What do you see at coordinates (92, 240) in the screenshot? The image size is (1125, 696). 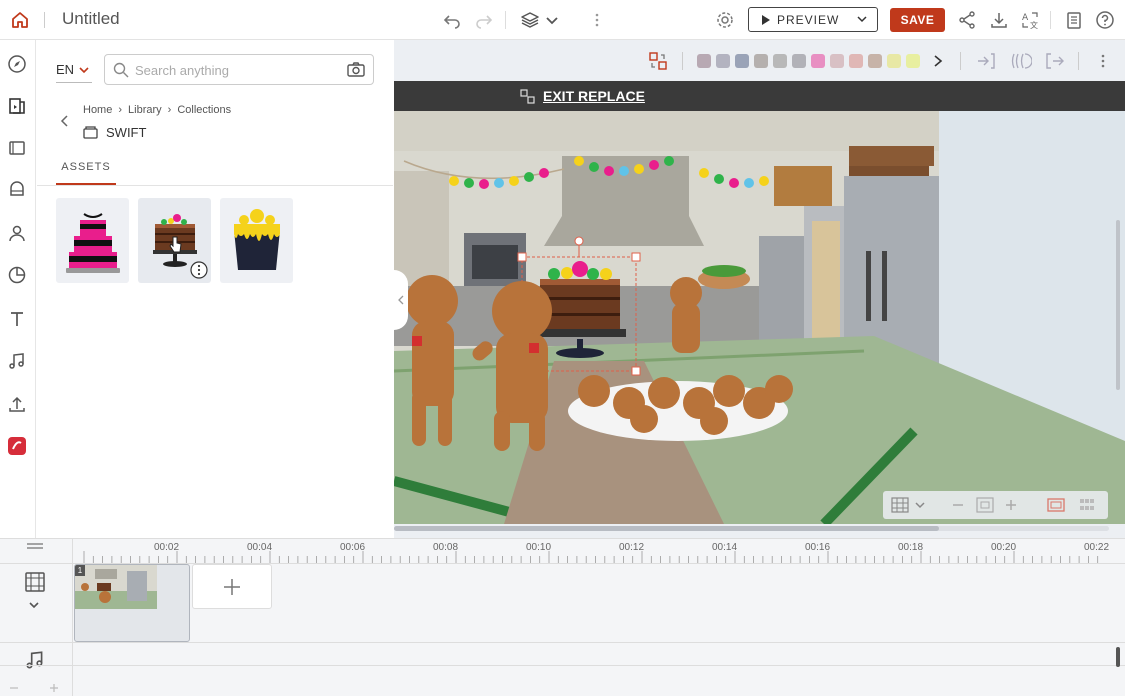 I see `asset-tiered-cake` at bounding box center [92, 240].